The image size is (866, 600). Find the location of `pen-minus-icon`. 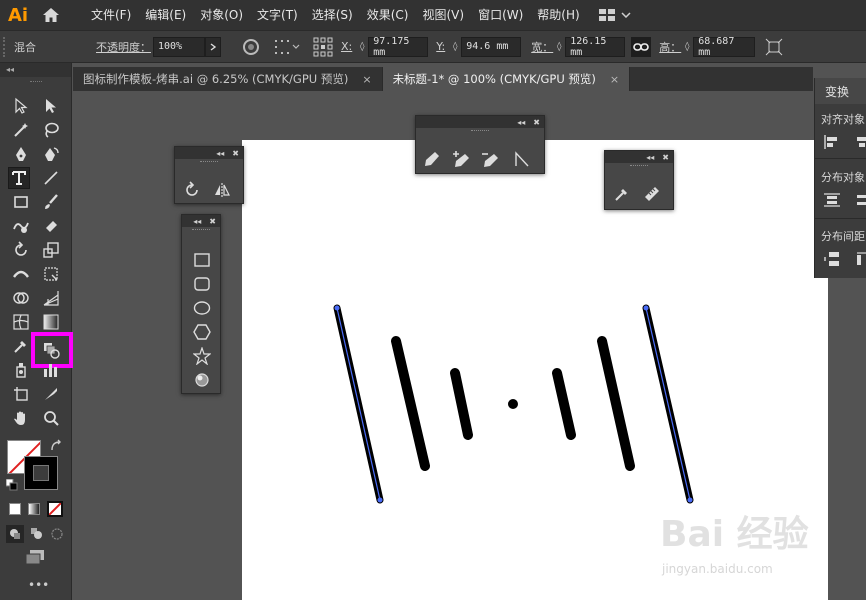

pen-minus-icon is located at coordinates (490, 160).